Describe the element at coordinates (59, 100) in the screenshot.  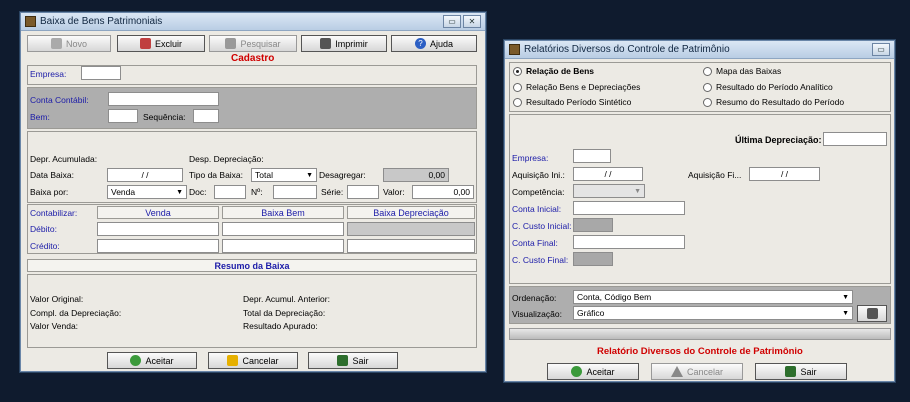
I see `conta-contabil-label: Conta Contábil:` at that location.